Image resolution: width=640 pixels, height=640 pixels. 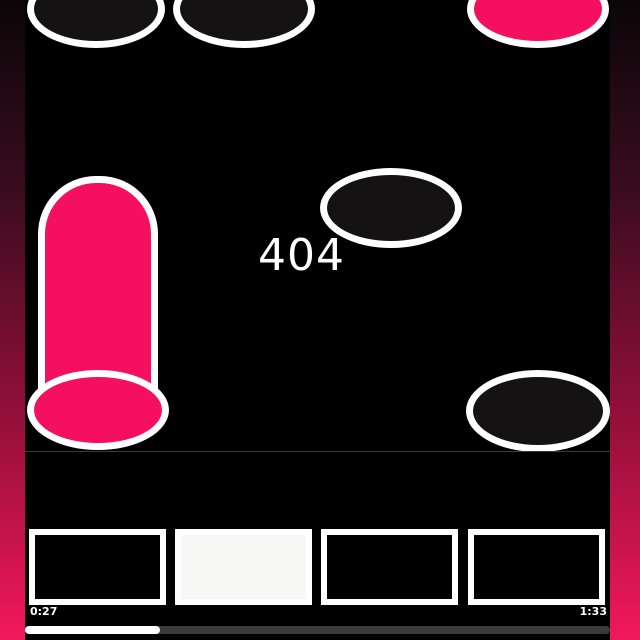 What do you see at coordinates (317, 630) in the screenshot?
I see `song-progress-bar` at bounding box center [317, 630].